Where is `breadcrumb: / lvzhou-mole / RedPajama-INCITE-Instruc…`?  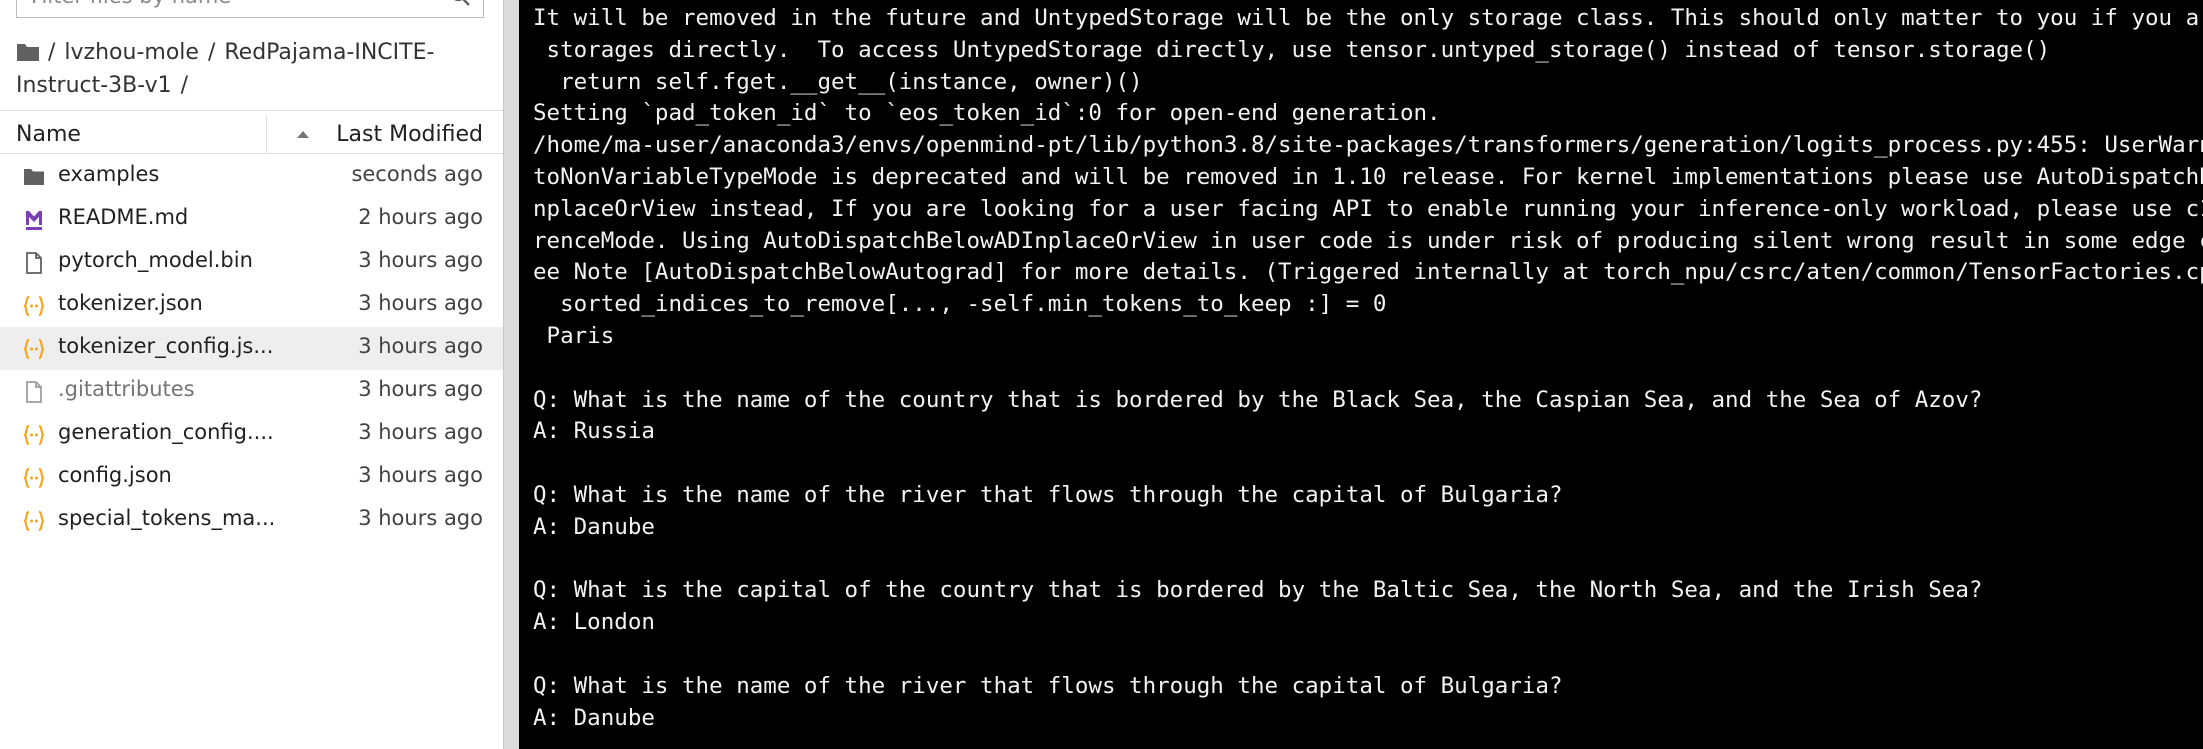
breadcrumb: / lvzhou-mole / RedPajama-INCITE-Instruc… is located at coordinates (251, 69).